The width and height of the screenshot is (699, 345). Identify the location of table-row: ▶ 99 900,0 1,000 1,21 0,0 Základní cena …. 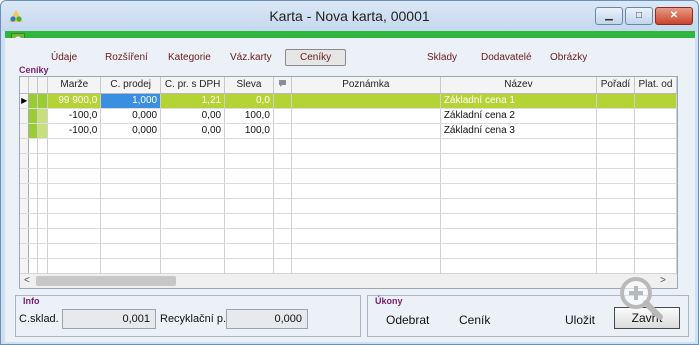
(348, 101).